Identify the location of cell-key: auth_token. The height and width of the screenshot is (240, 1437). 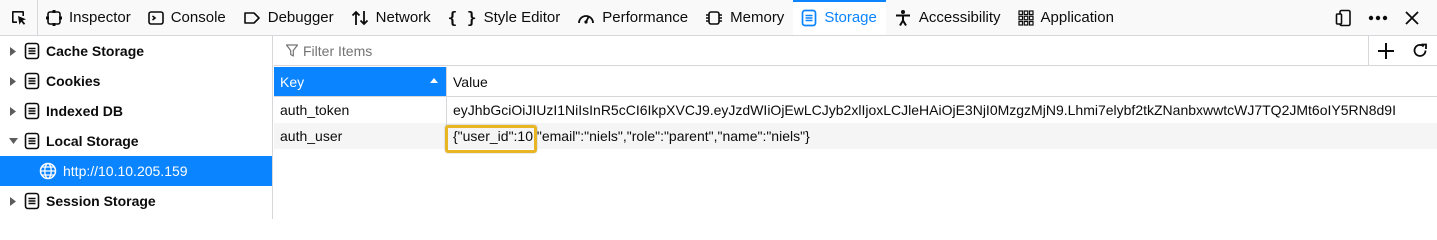
(360, 110).